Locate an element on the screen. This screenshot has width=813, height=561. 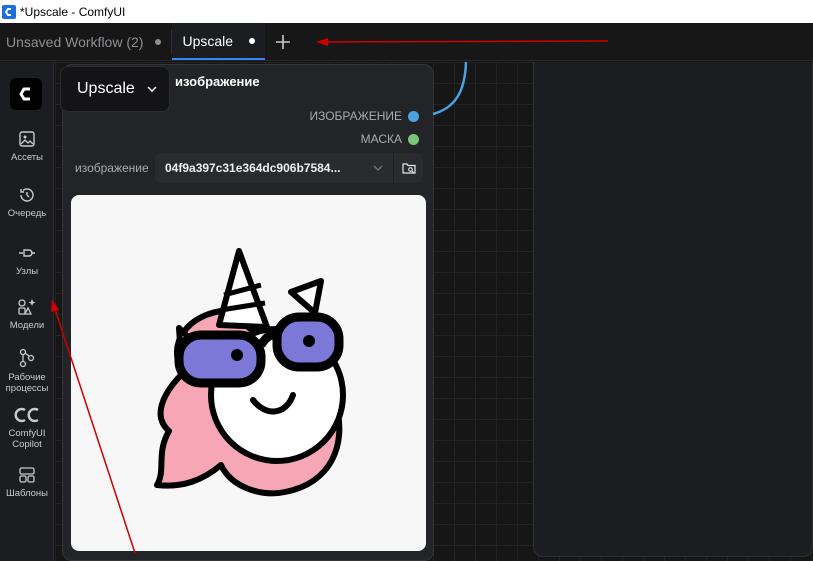
sidebar-item-templates: Шаблоны is located at coordinates (27, 482).